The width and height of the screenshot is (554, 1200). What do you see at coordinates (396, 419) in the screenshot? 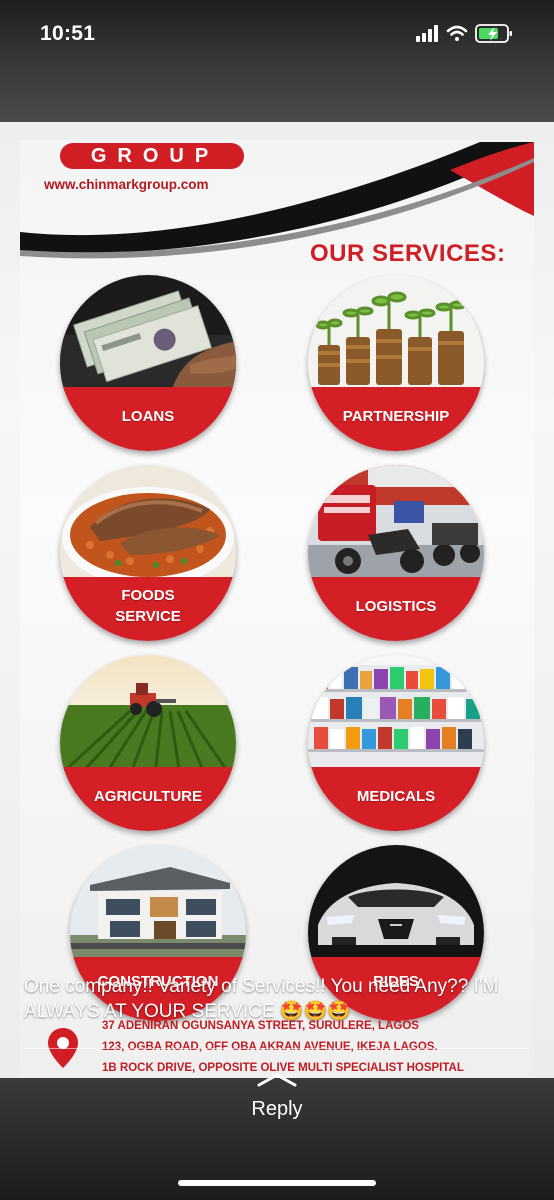
I see `service-label: PARTNERSHIP` at bounding box center [396, 419].